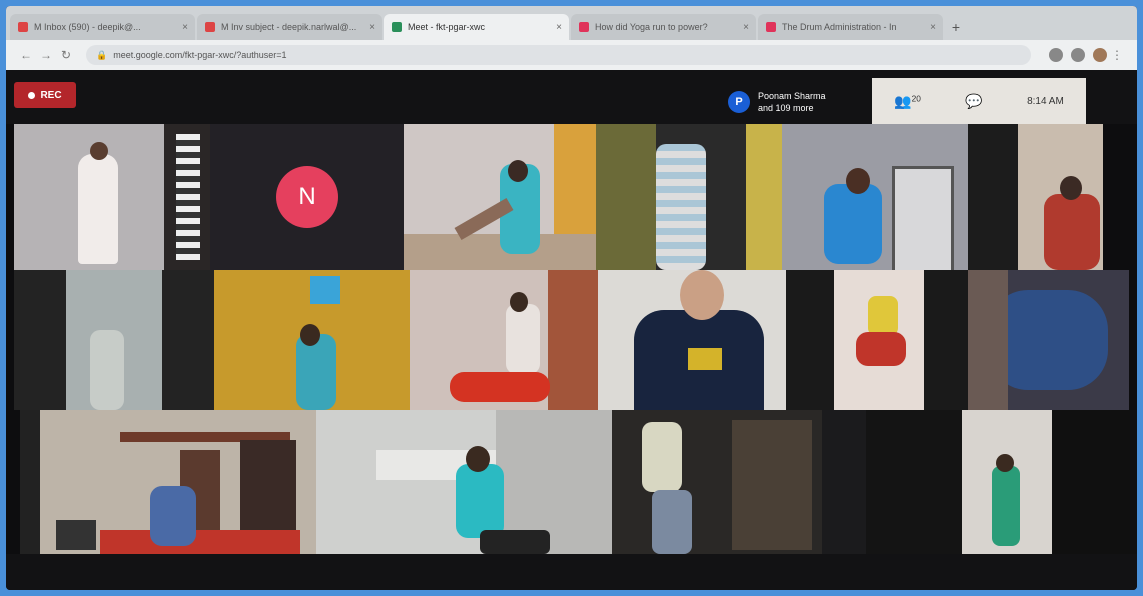 The width and height of the screenshot is (1143, 596). I want to click on profile-avatar, so click(1100, 55).